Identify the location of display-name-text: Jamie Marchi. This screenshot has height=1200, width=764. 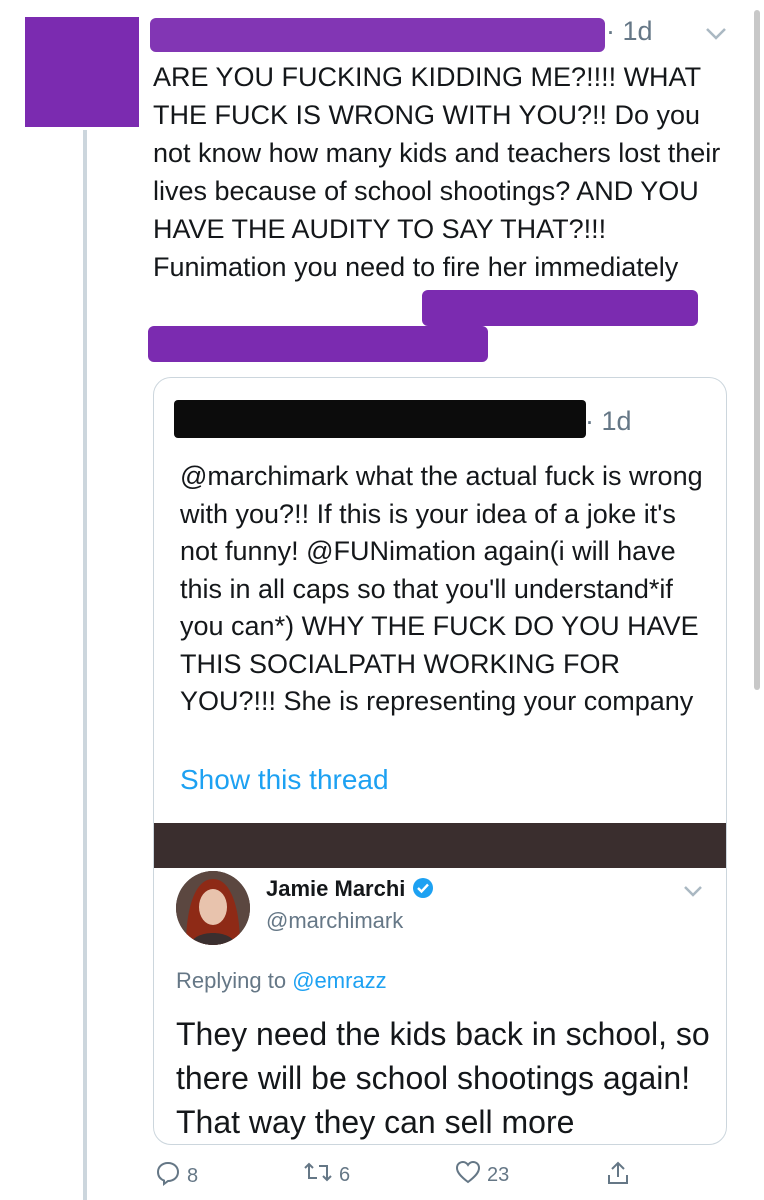
(336, 888).